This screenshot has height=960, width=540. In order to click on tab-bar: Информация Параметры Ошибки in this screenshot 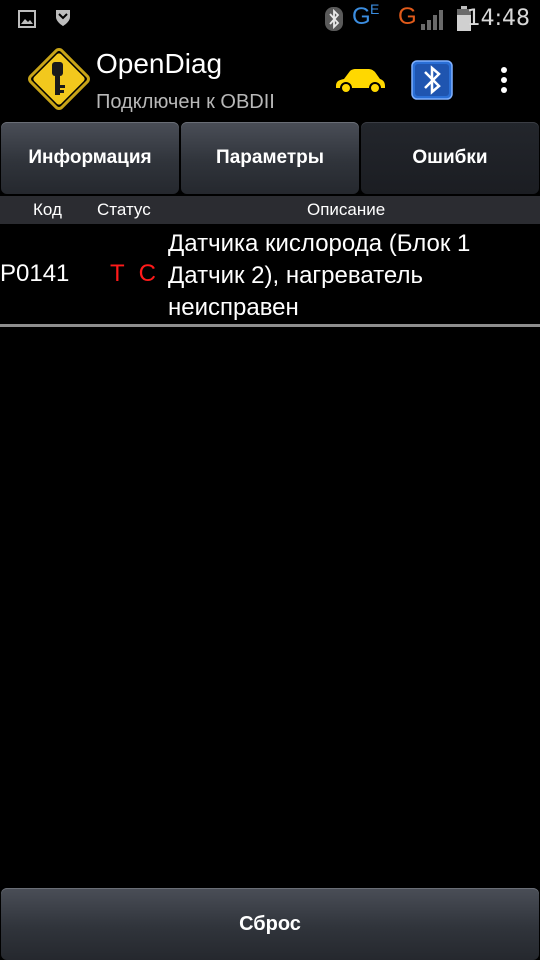, I will do `click(270, 158)`.